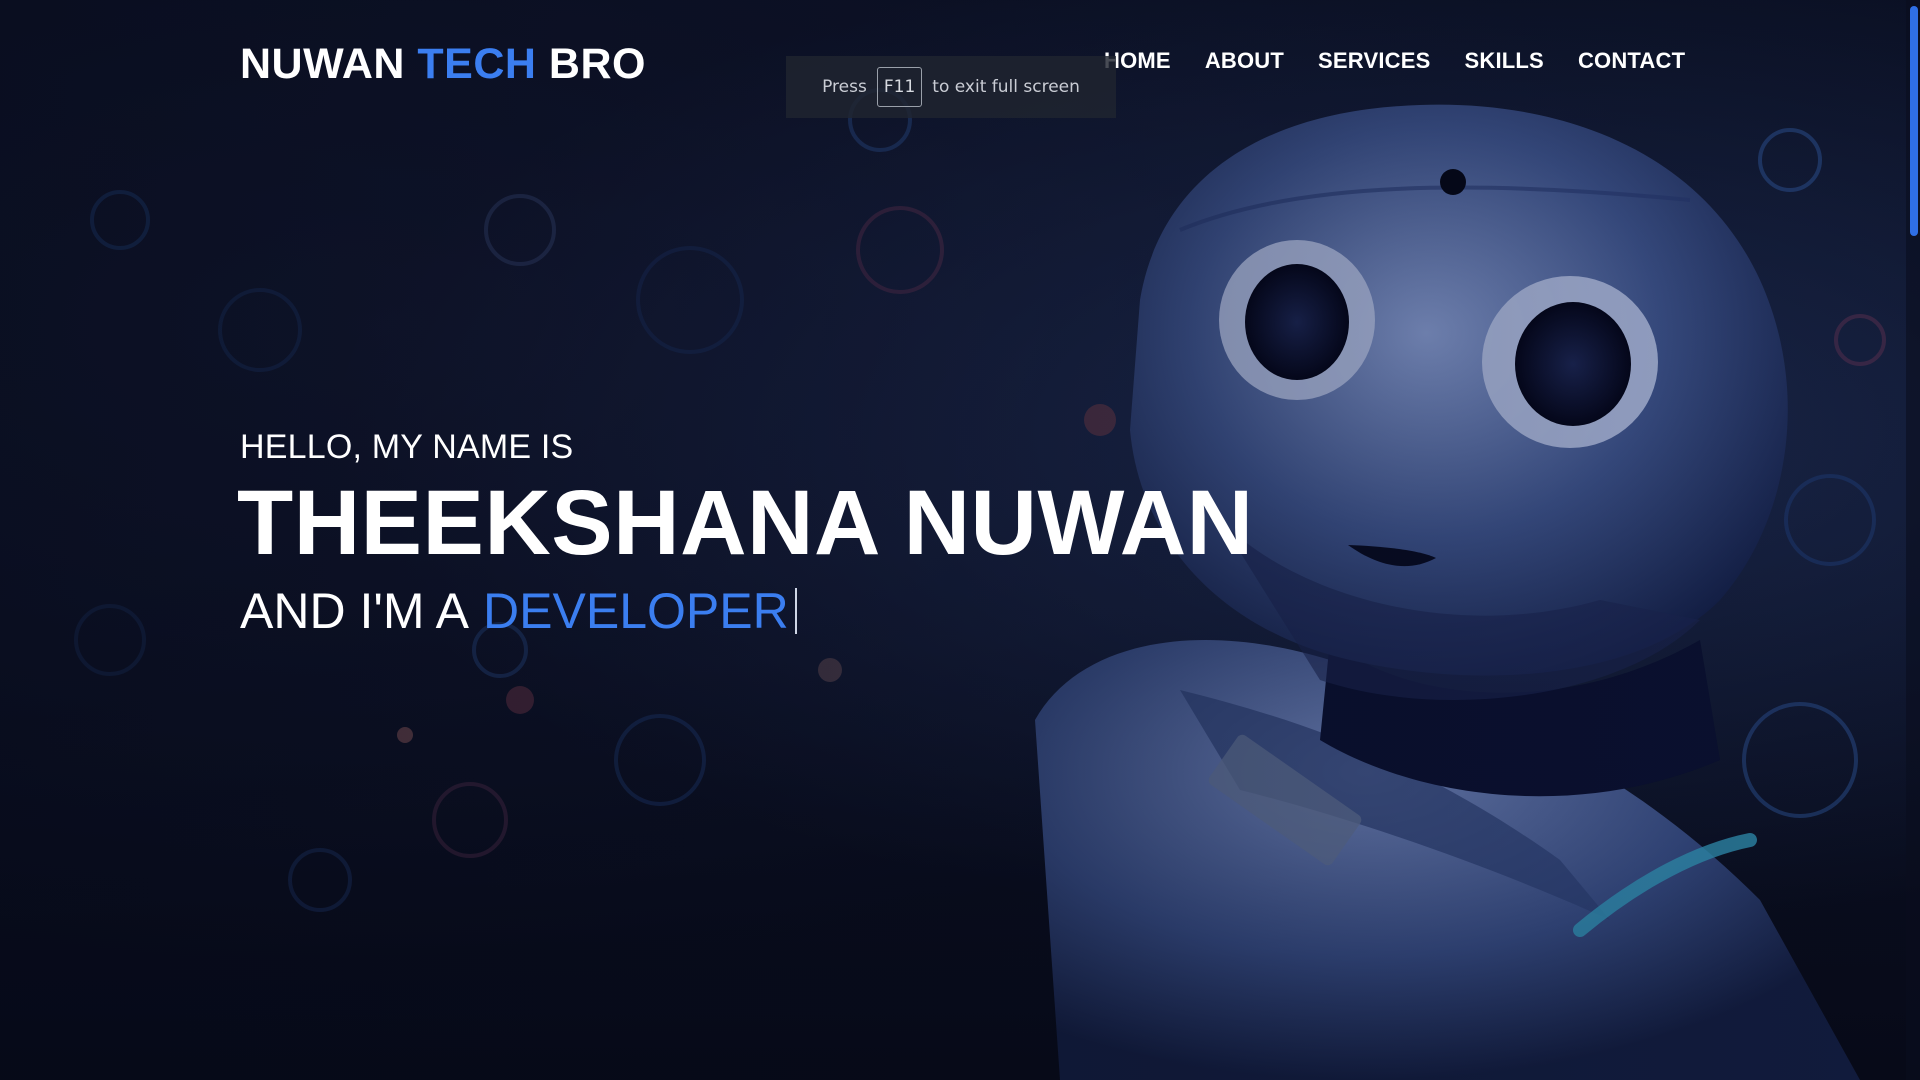  I want to click on site-logo: NUWAN TECH BRO, so click(443, 64).